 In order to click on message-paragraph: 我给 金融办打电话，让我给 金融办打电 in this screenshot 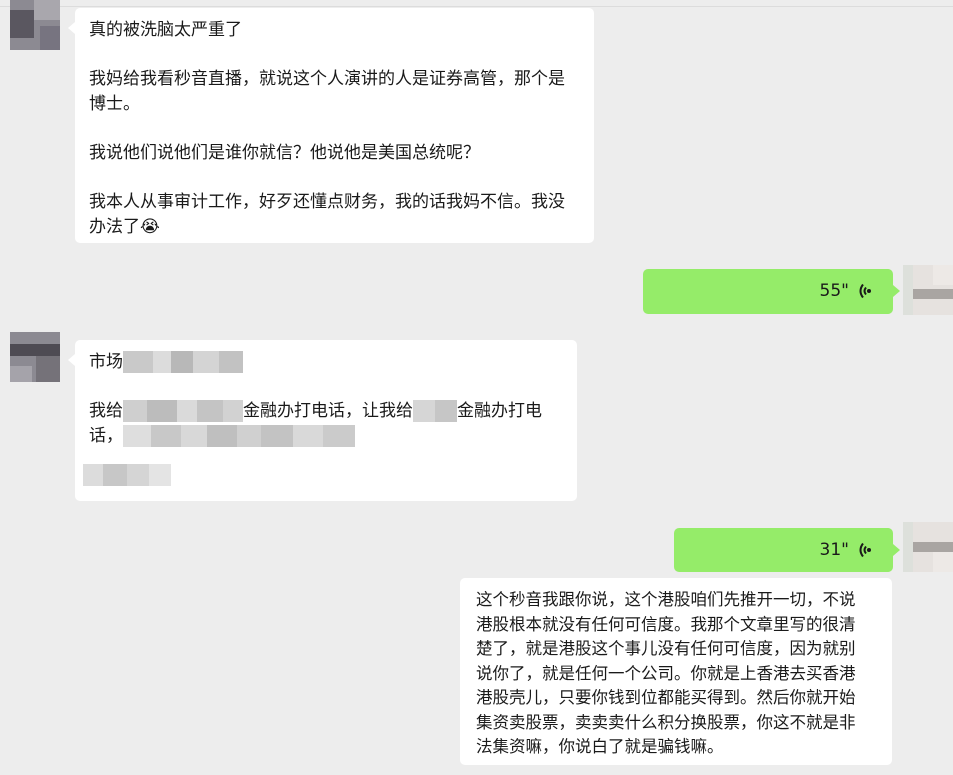, I will do `click(326, 411)`.